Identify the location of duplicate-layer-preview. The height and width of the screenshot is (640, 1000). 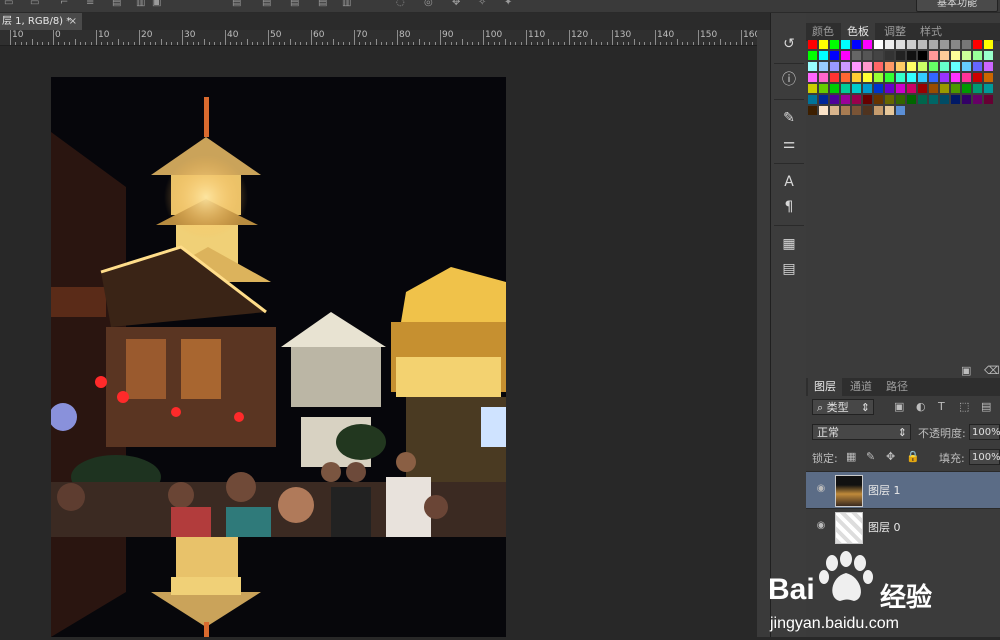
(278, 587).